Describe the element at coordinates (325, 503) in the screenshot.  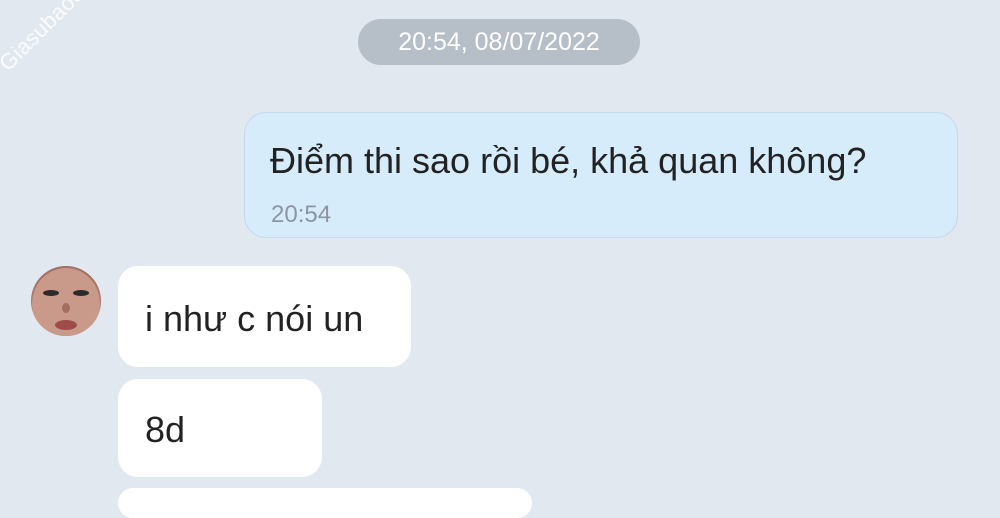
I see `received-message-bubble` at that location.